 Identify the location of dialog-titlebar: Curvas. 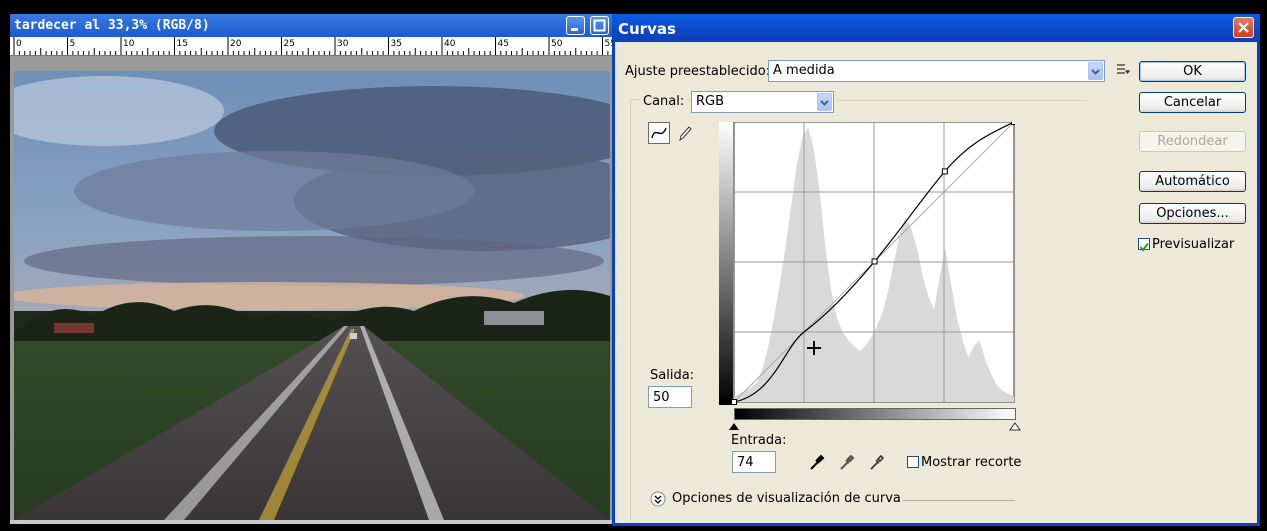
(936, 28).